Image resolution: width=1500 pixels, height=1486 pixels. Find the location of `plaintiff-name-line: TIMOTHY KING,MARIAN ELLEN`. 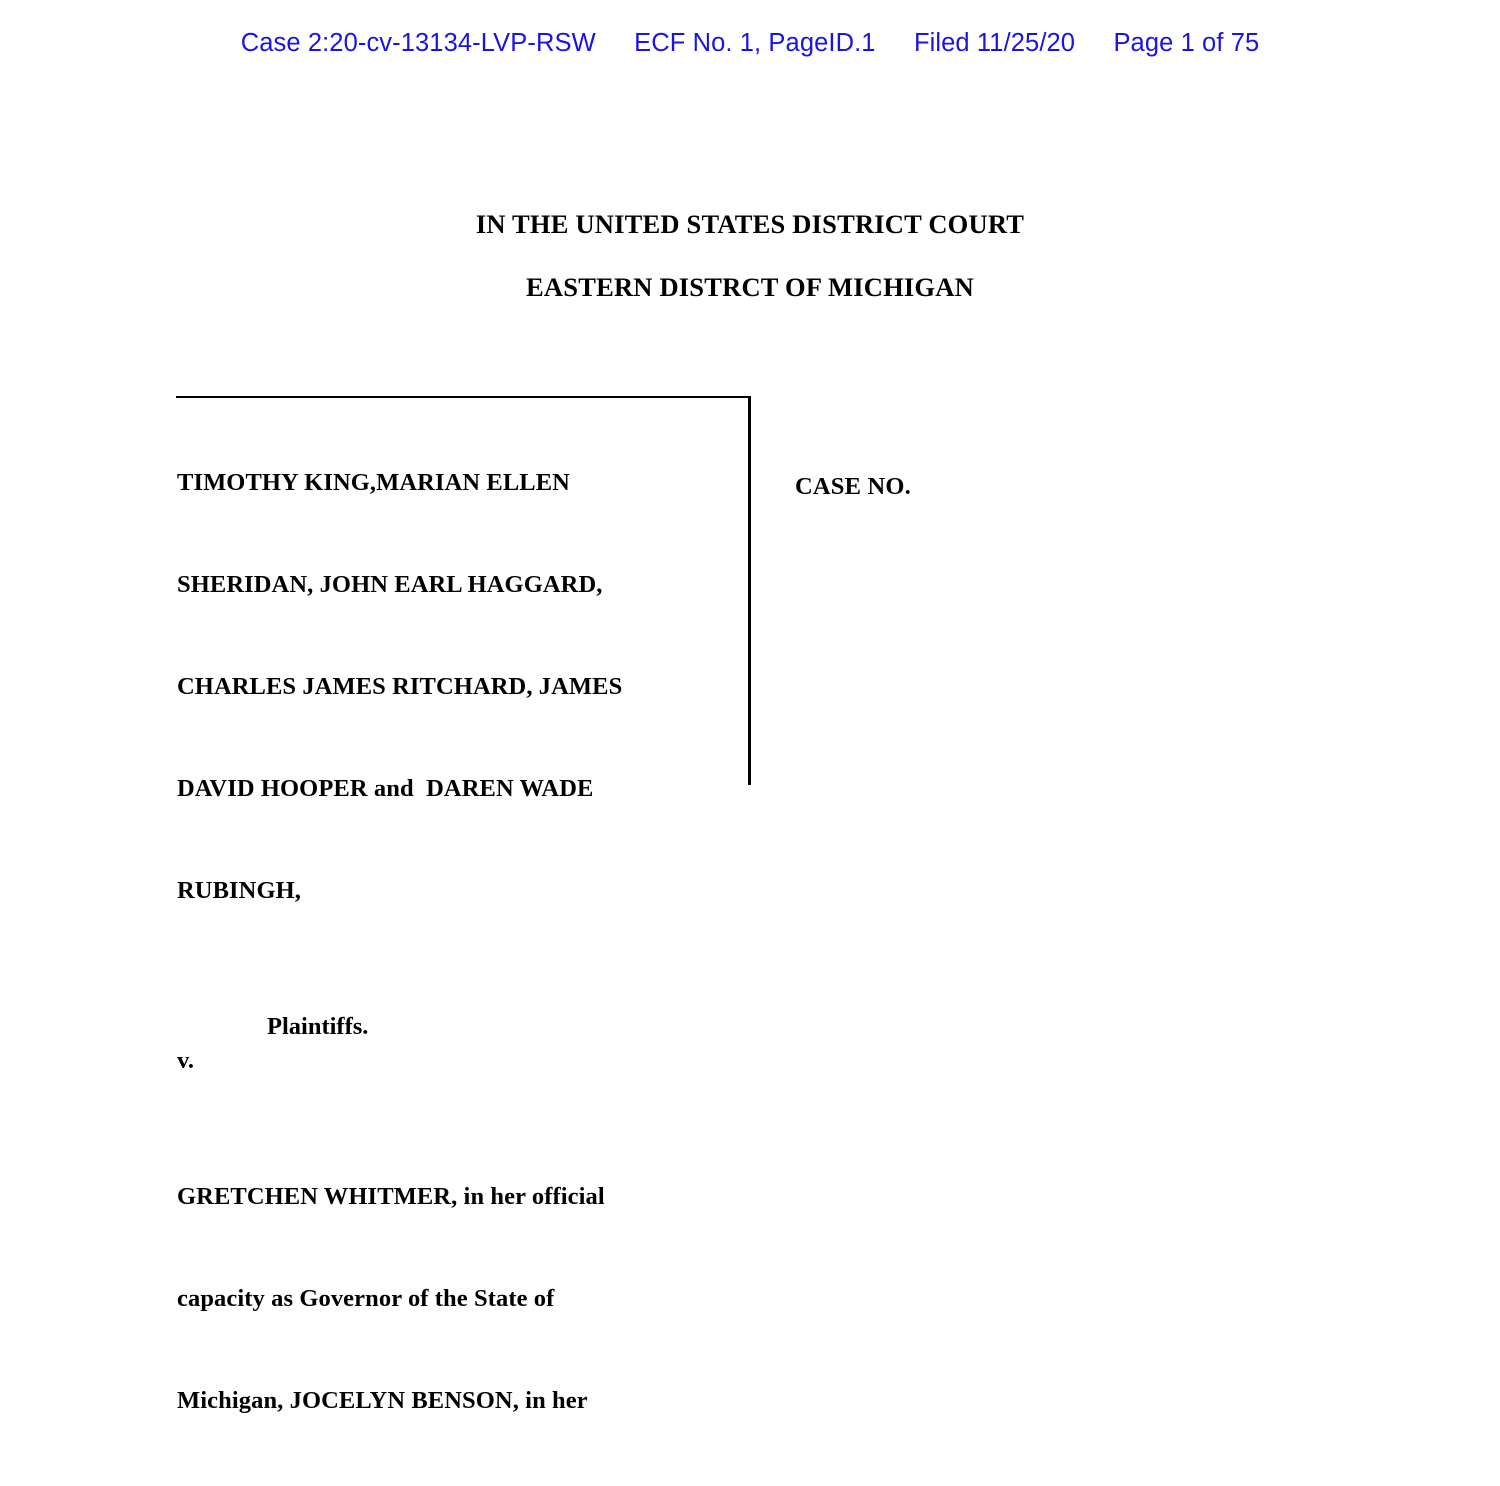

plaintiff-name-line: TIMOTHY KING,MARIAN ELLEN is located at coordinates (373, 482).